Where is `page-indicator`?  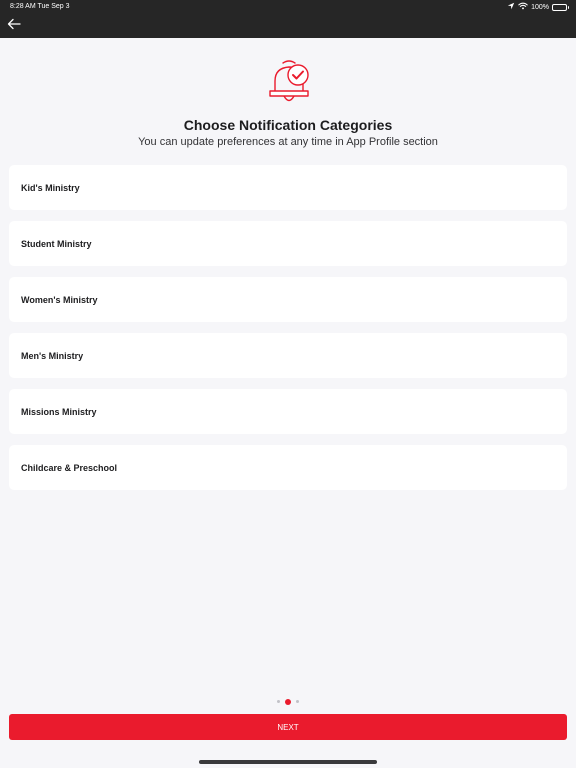 page-indicator is located at coordinates (288, 701).